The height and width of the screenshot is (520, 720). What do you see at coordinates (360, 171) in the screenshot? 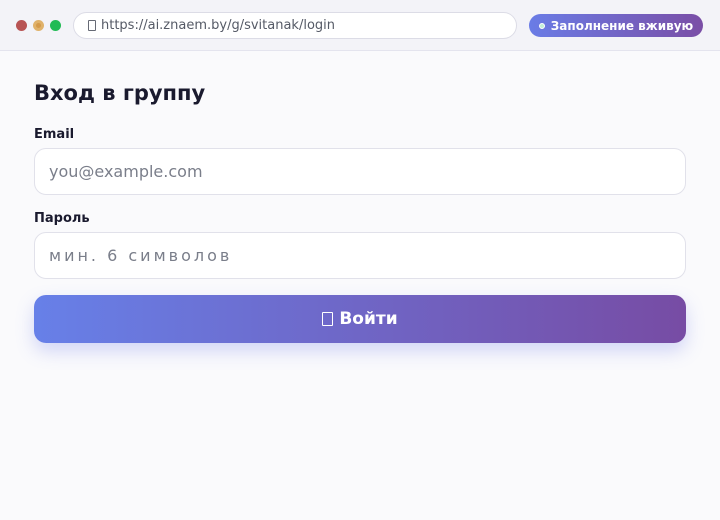
I see `email-field` at bounding box center [360, 171].